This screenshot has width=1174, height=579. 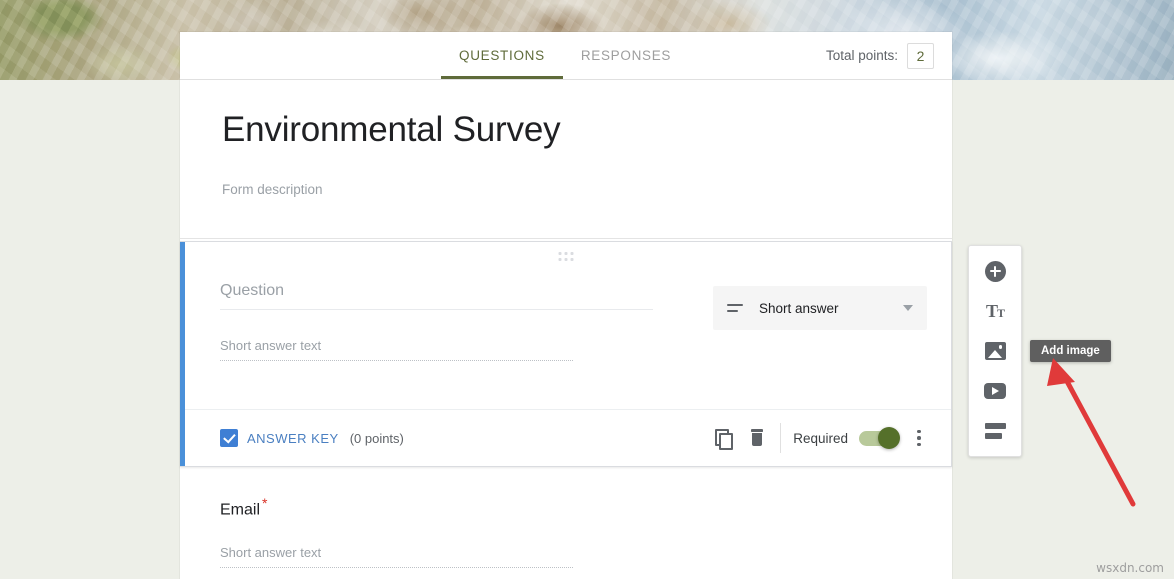 What do you see at coordinates (781, 438) in the screenshot?
I see `footer-divider` at bounding box center [781, 438].